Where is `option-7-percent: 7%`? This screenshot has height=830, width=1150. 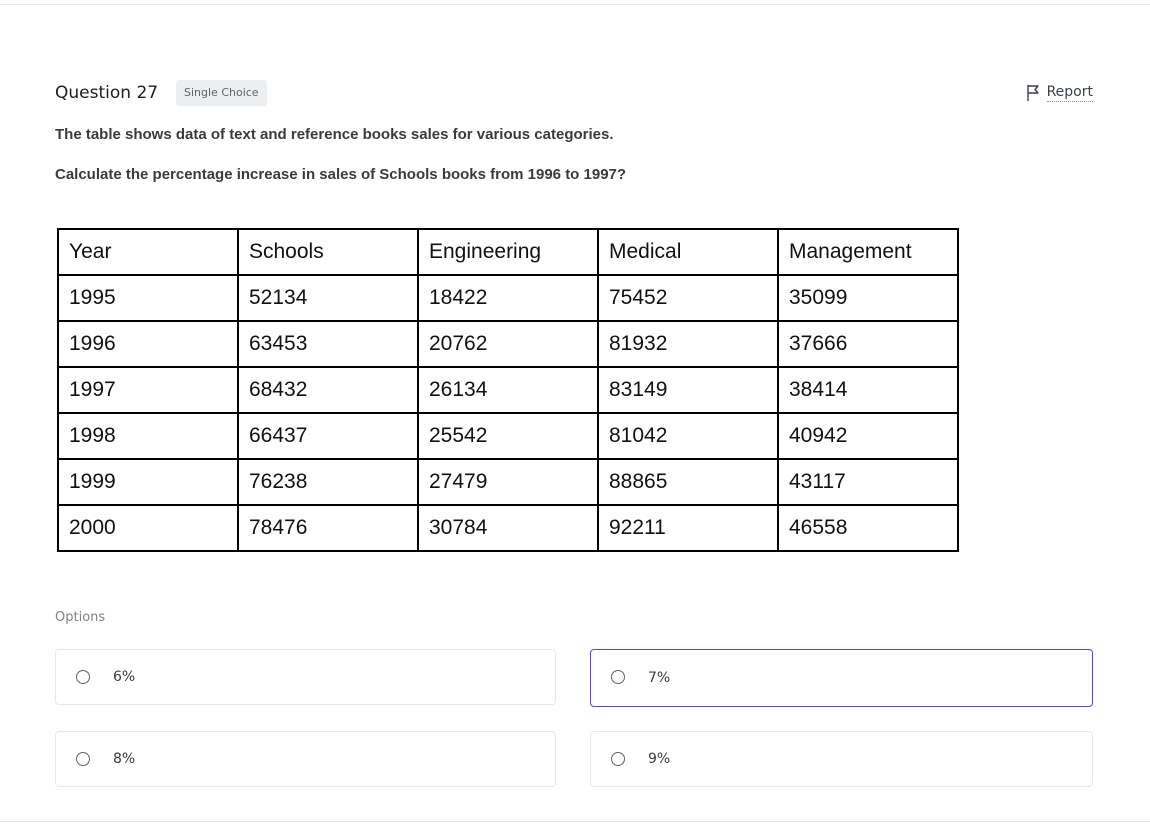
option-7-percent: 7% is located at coordinates (841, 678).